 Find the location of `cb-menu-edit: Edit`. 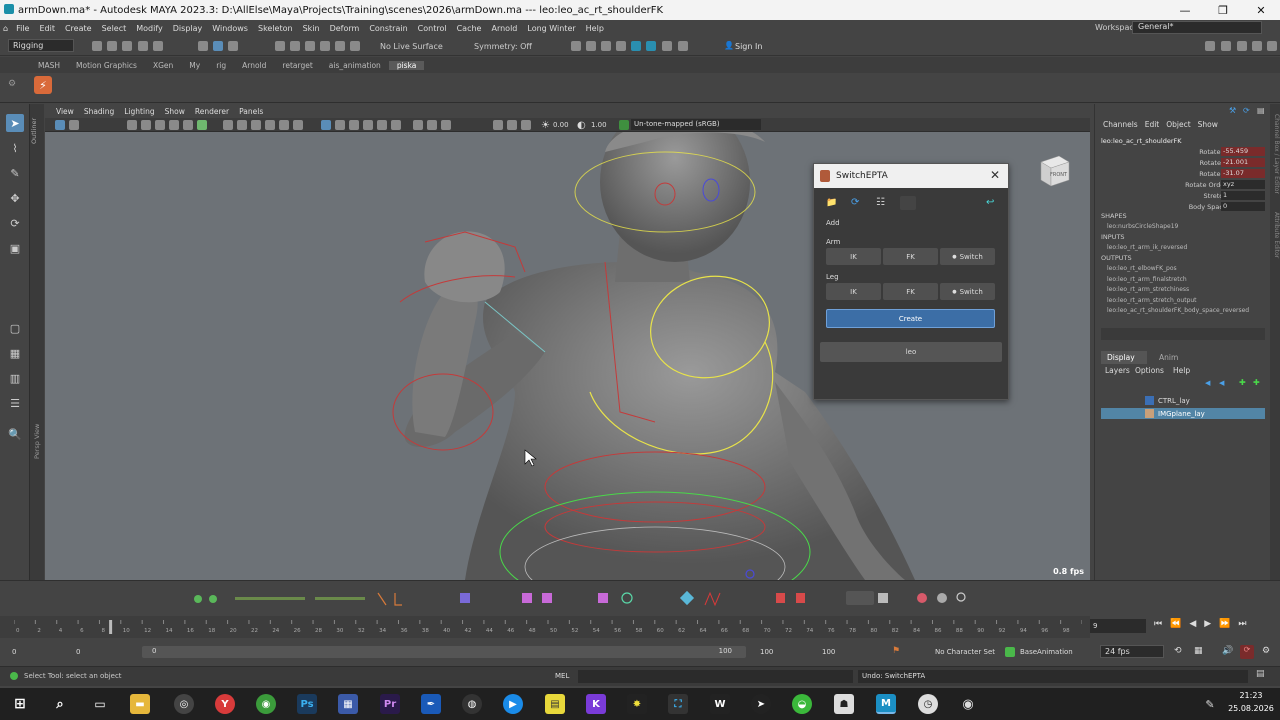

cb-menu-edit: Edit is located at coordinates (1156, 124).